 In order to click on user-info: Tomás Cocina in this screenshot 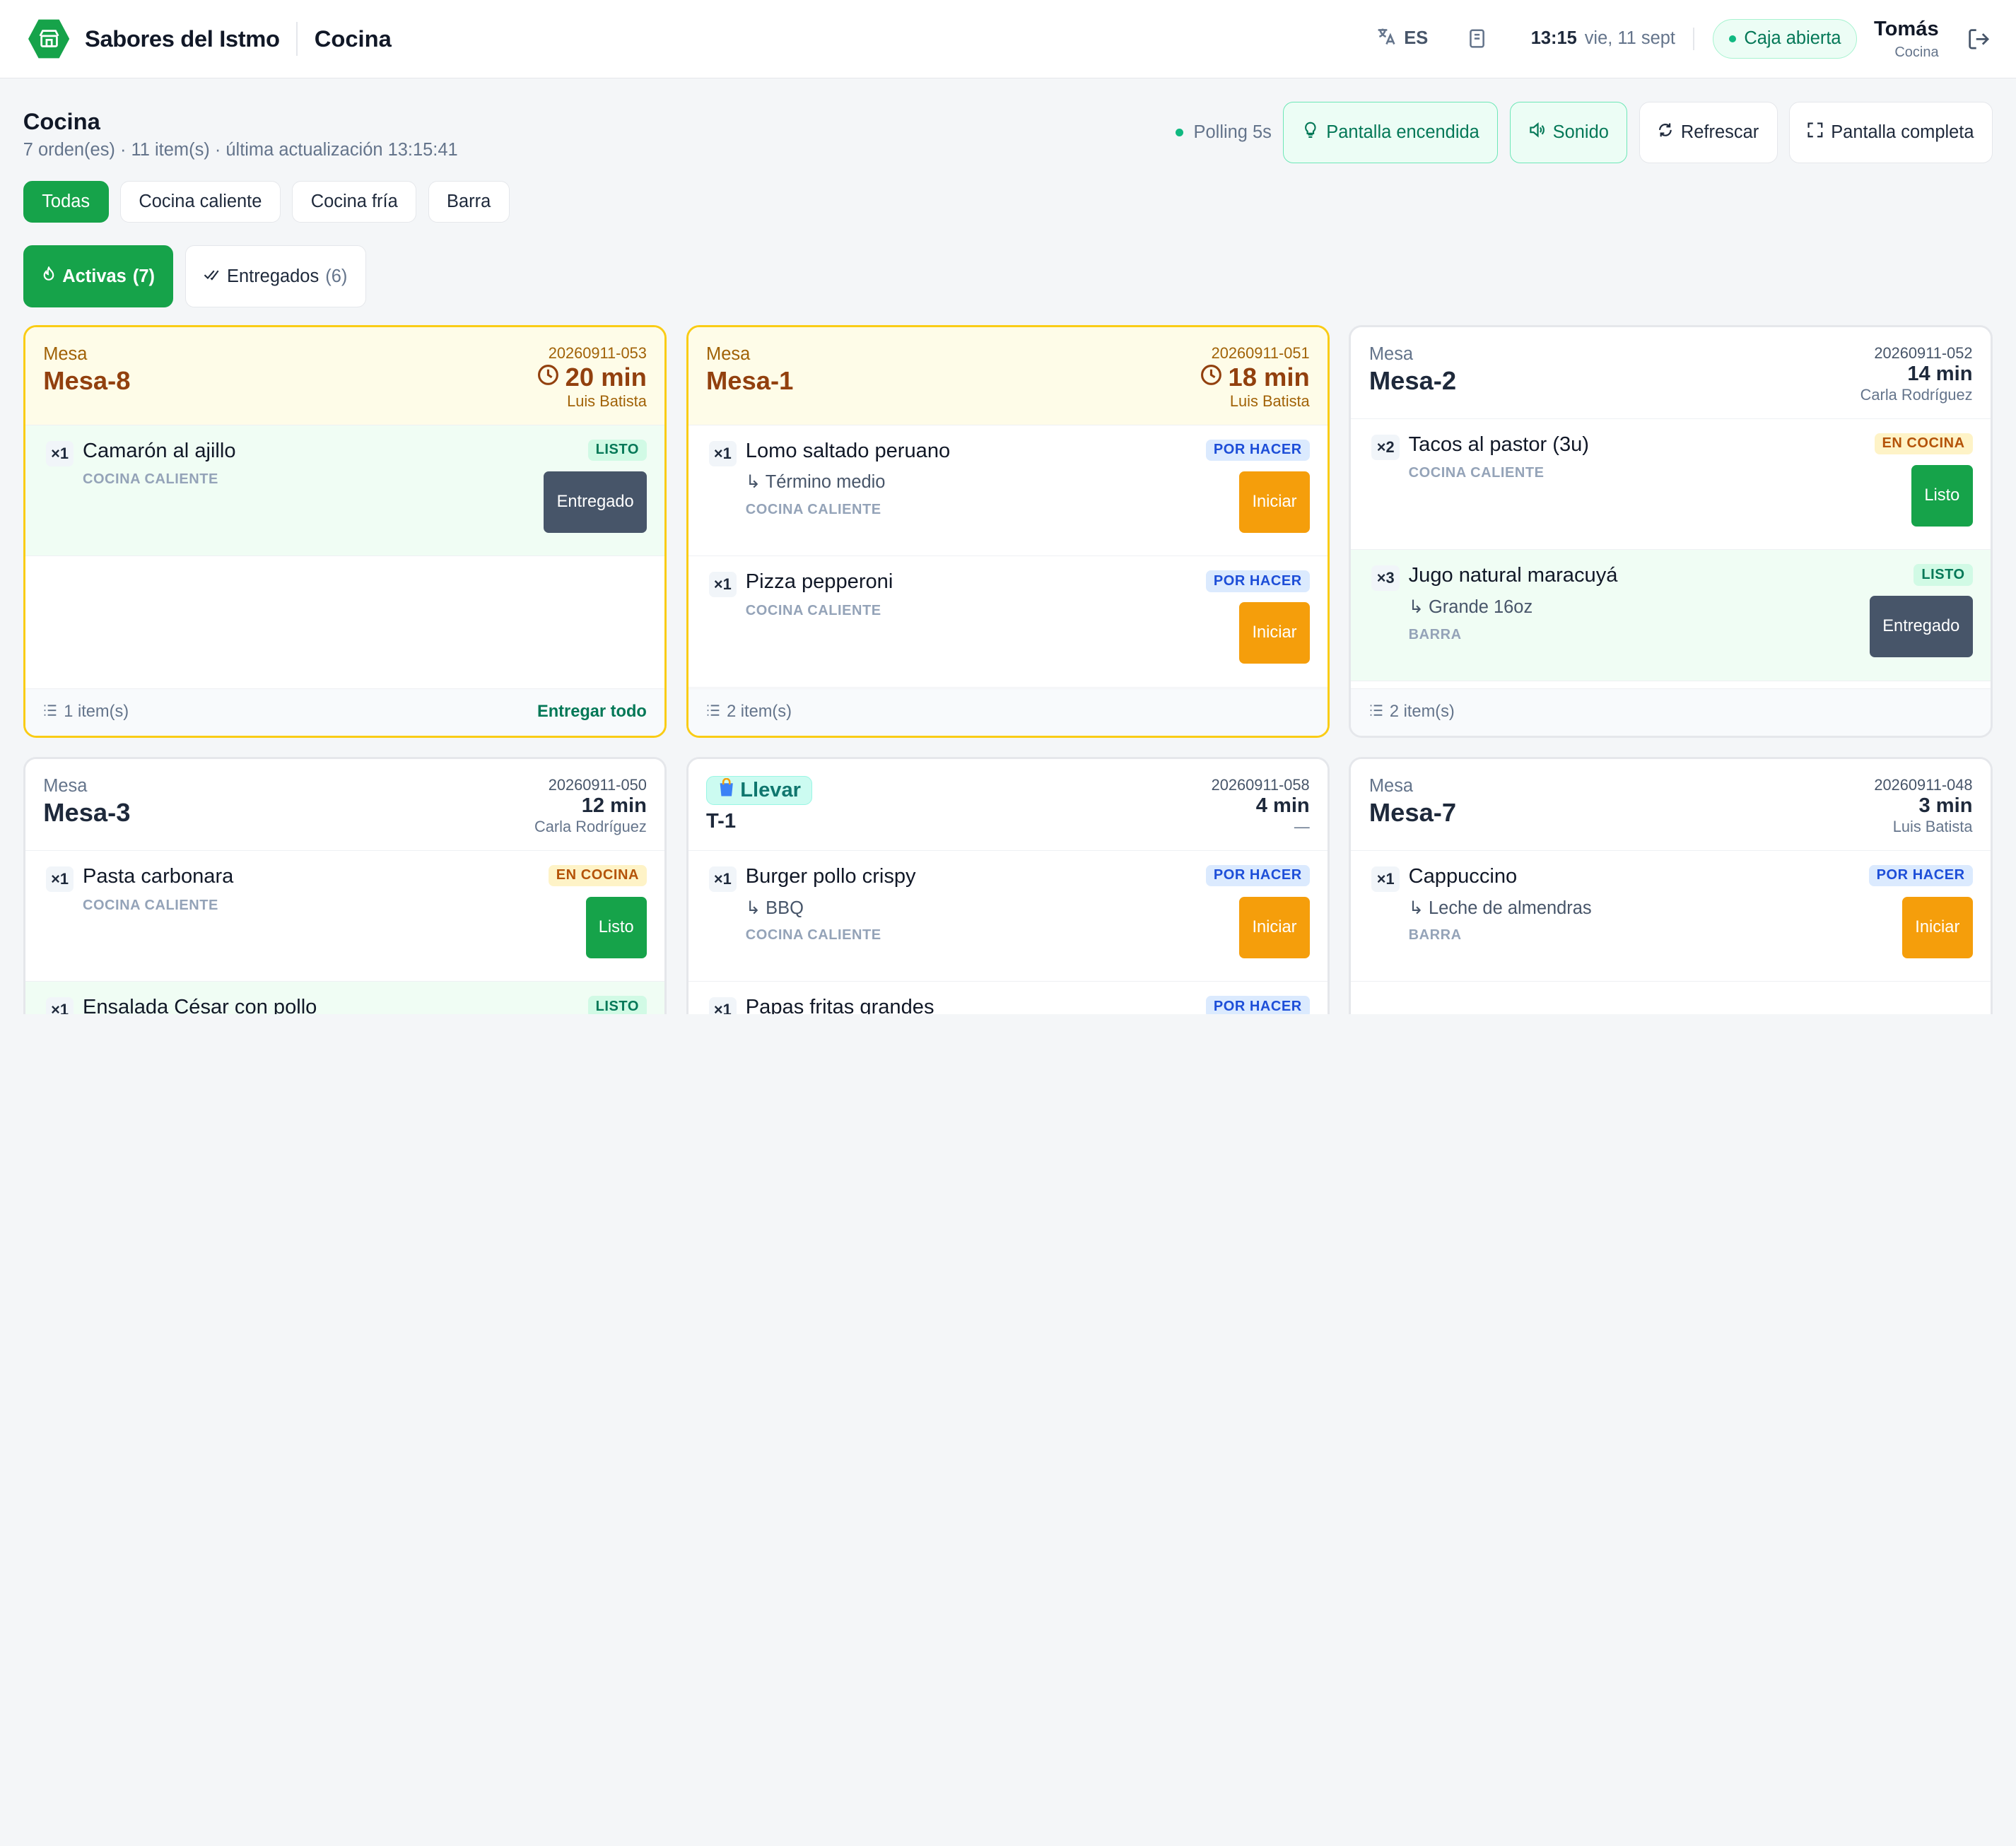, I will do `click(1906, 39)`.